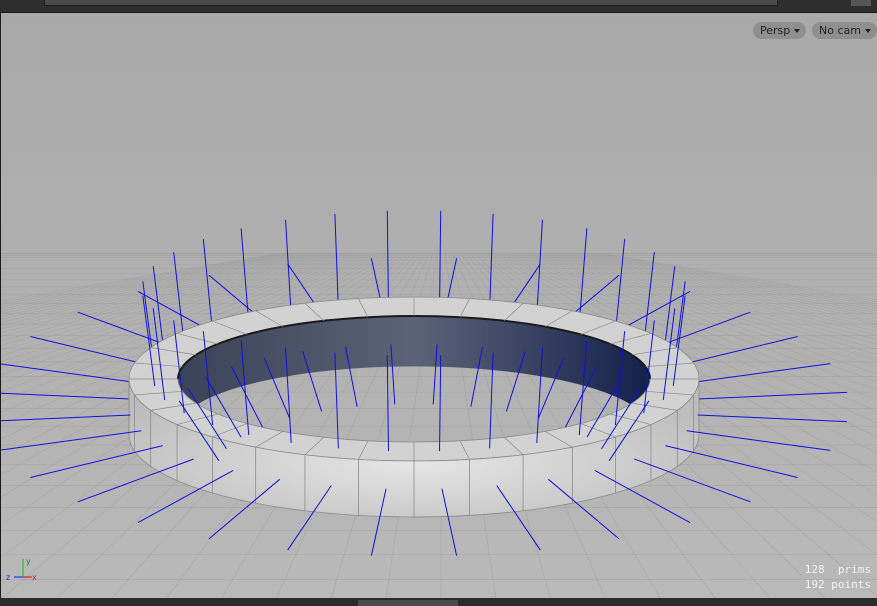 The image size is (877, 606). What do you see at coordinates (851, 584) in the screenshot?
I see `points-label: points` at bounding box center [851, 584].